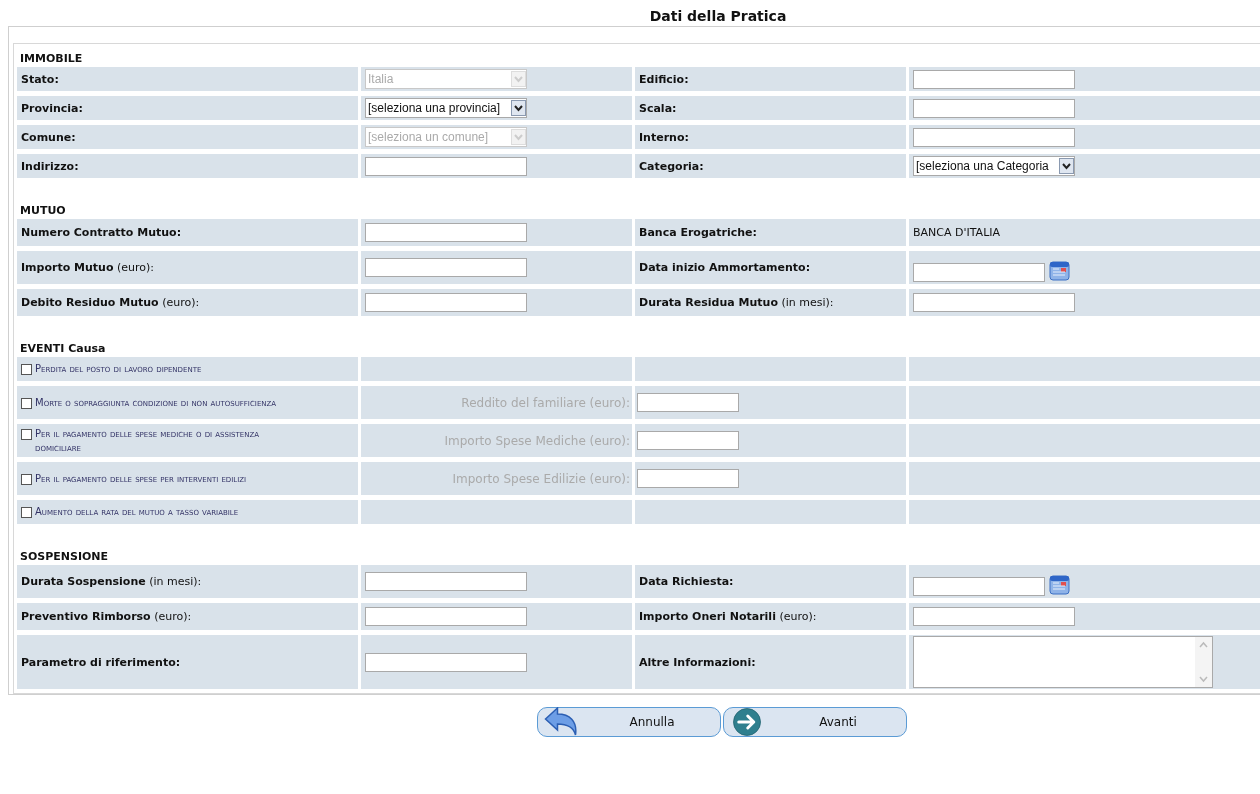  What do you see at coordinates (147, 440) in the screenshot?
I see `checkbox-label: Per il pagamento delle spese mediche o di assistenza domiciliare` at bounding box center [147, 440].